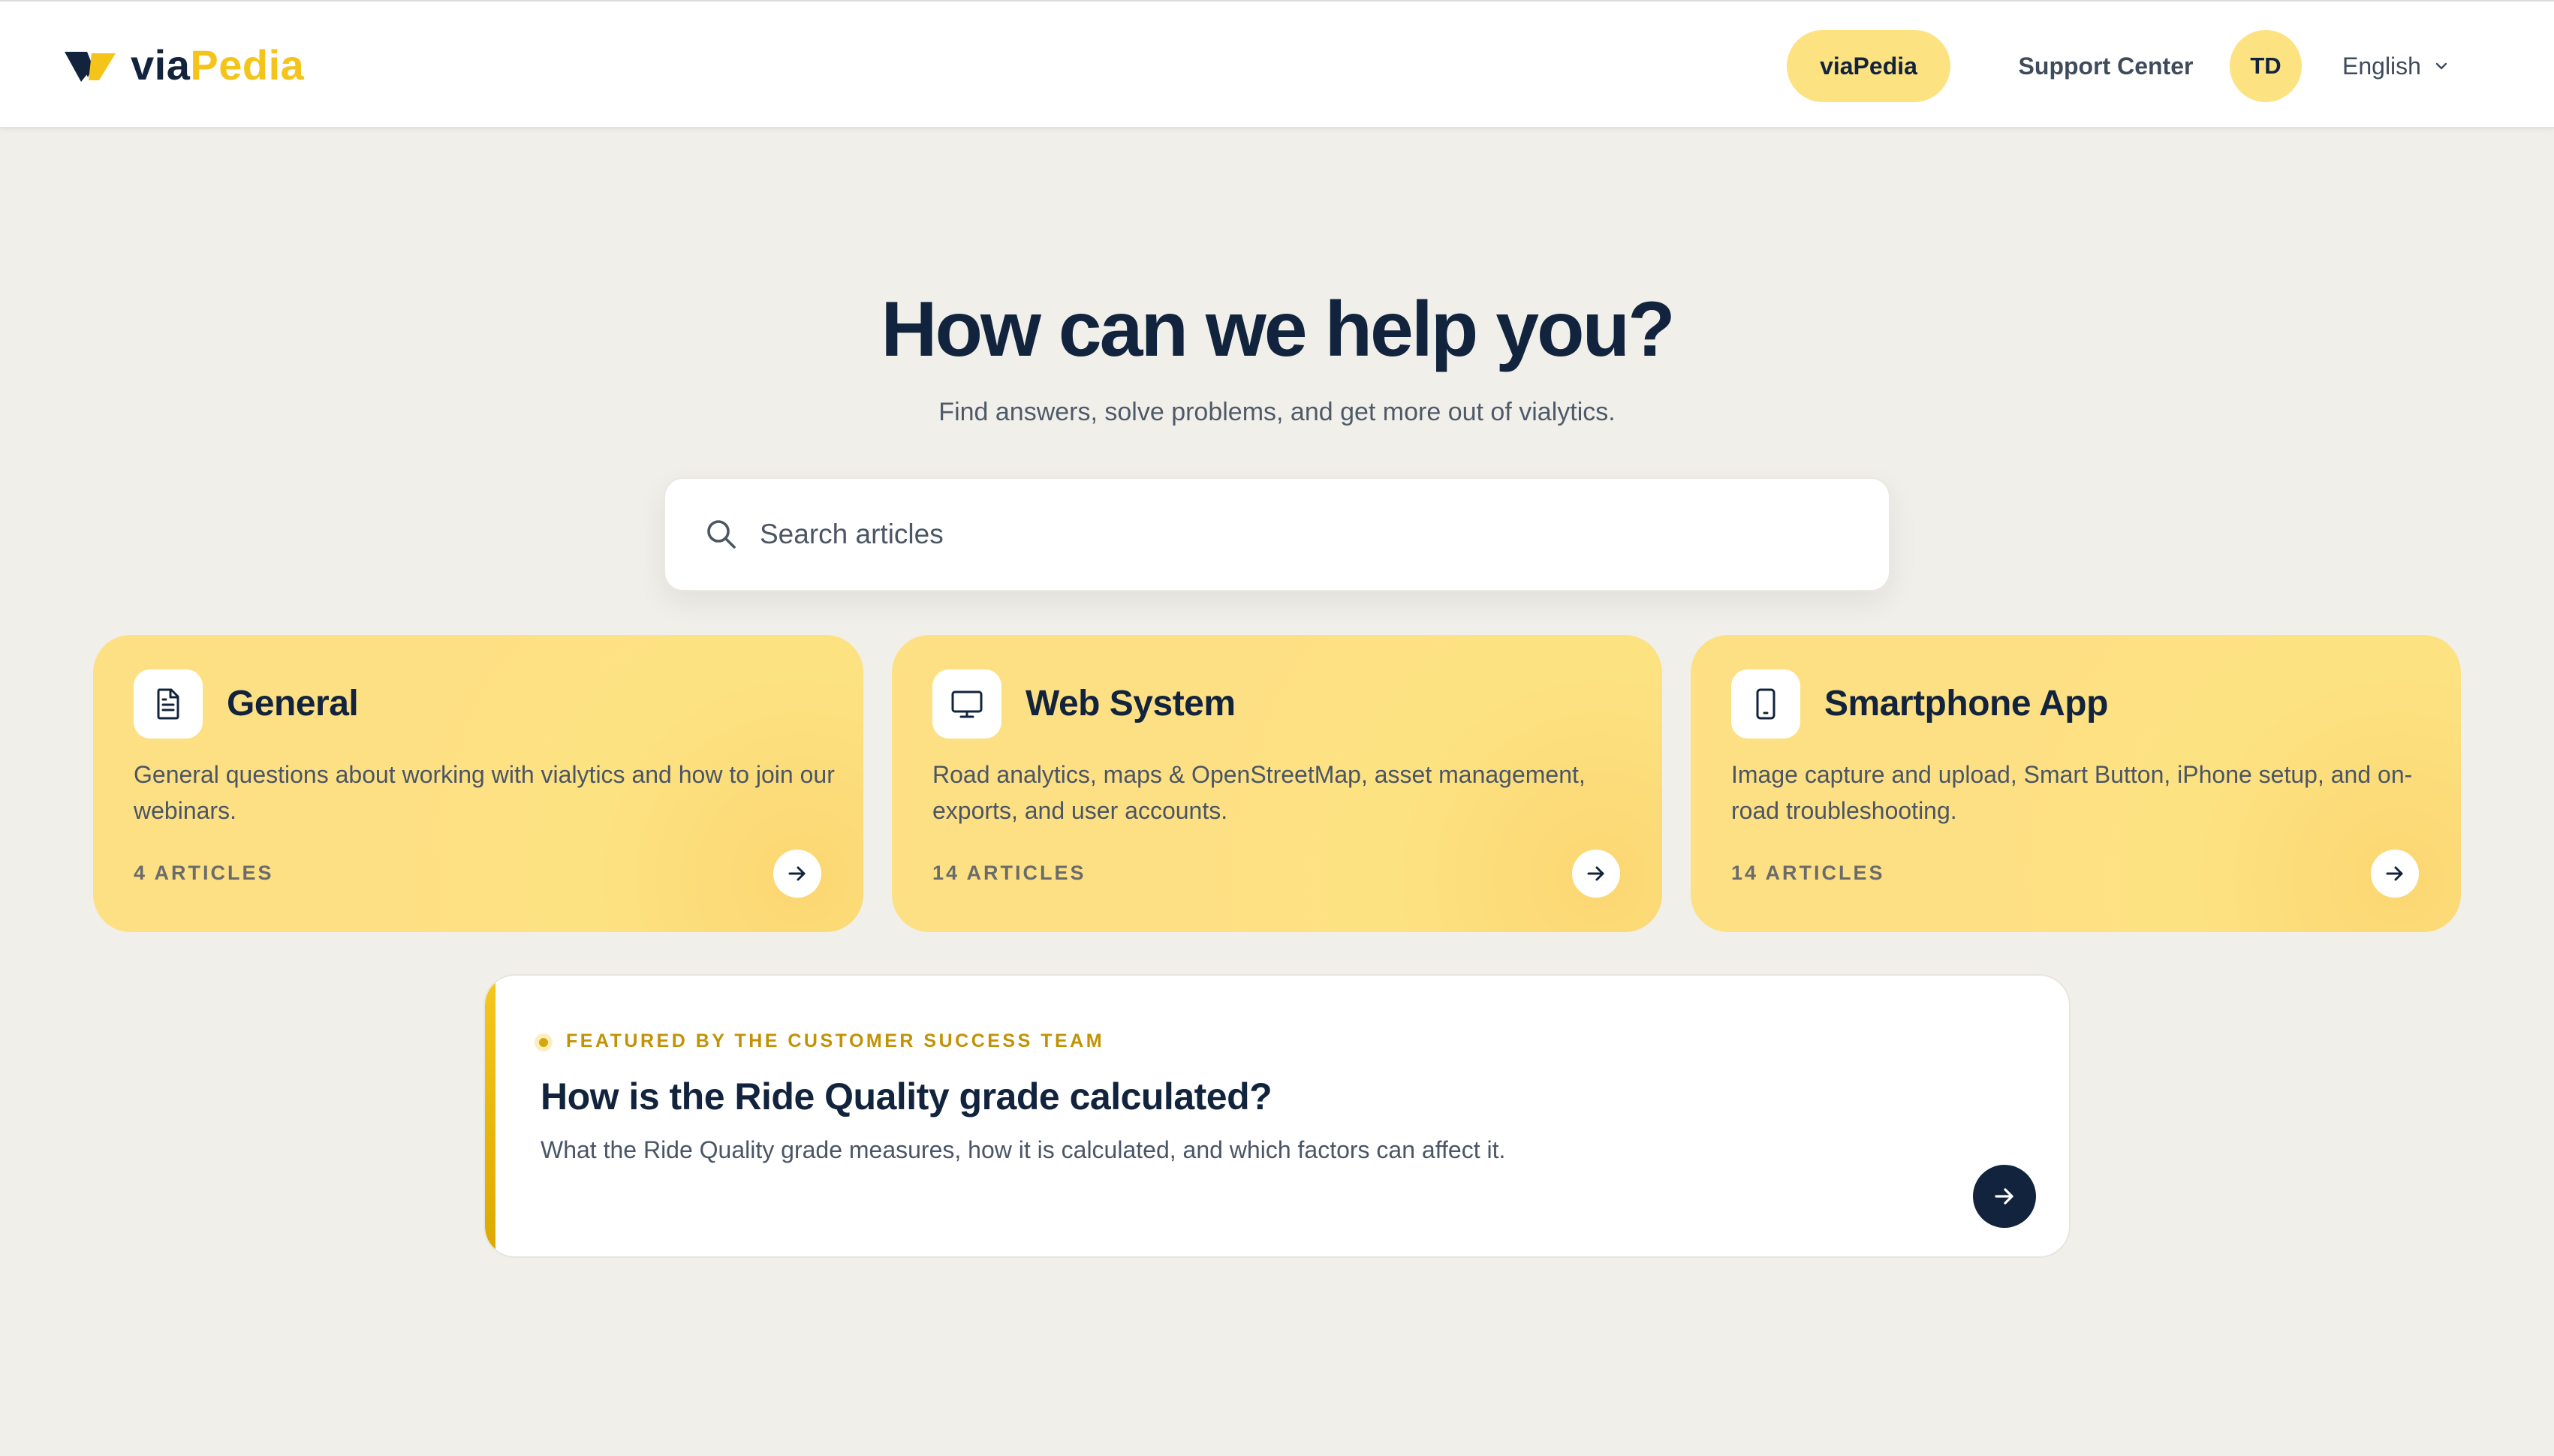 Image resolution: width=2554 pixels, height=1456 pixels. What do you see at coordinates (2441, 66) in the screenshot?
I see `chevron-down-icon` at bounding box center [2441, 66].